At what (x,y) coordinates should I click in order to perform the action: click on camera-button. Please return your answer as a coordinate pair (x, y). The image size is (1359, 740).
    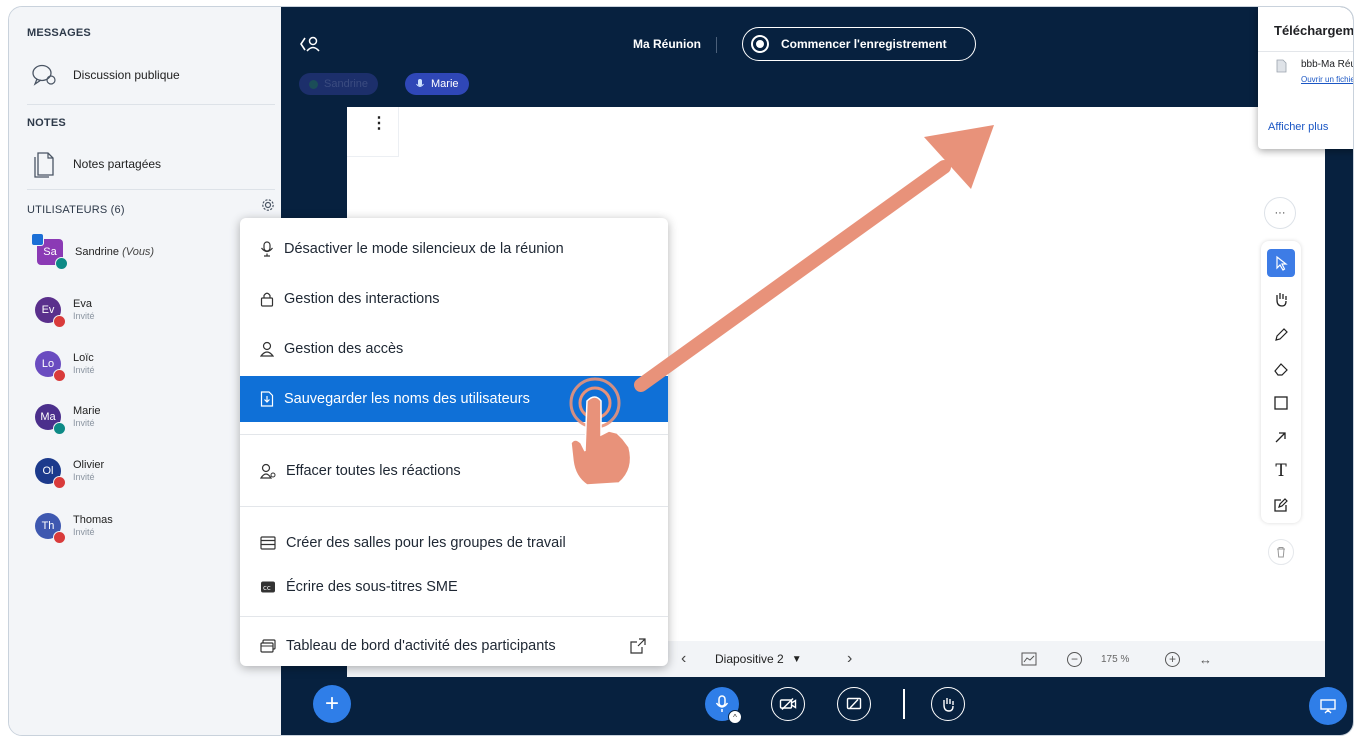
    Looking at the image, I should click on (788, 704).